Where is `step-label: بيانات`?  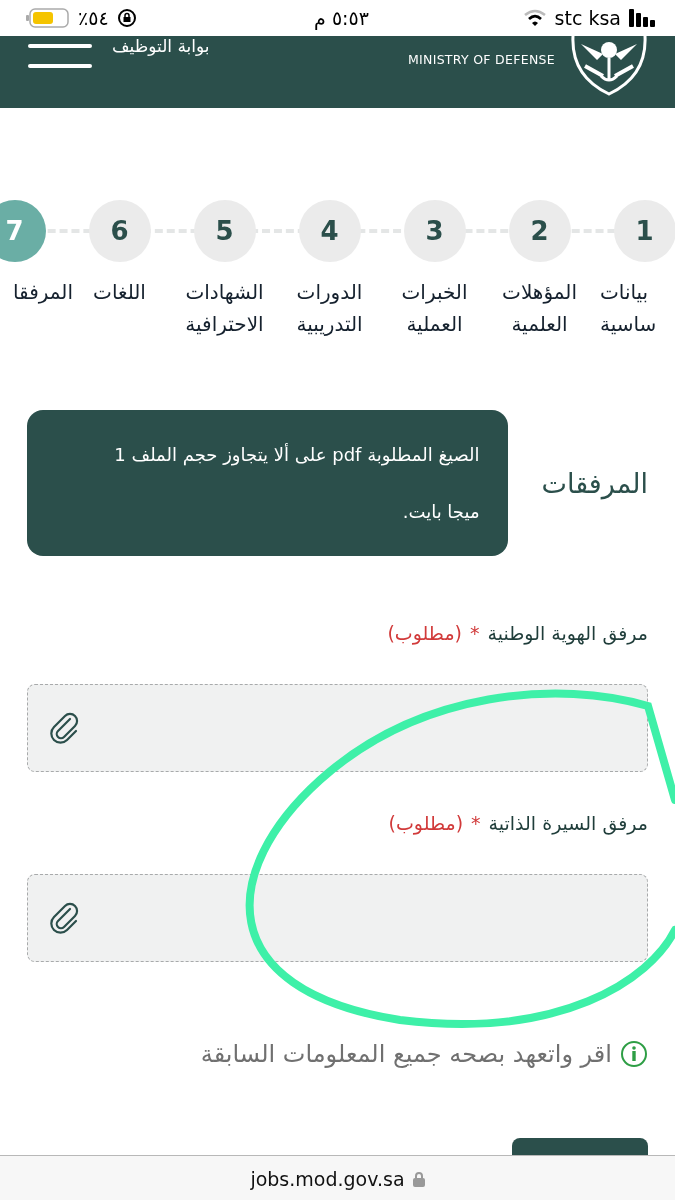
step-label: بيانات is located at coordinates (624, 292).